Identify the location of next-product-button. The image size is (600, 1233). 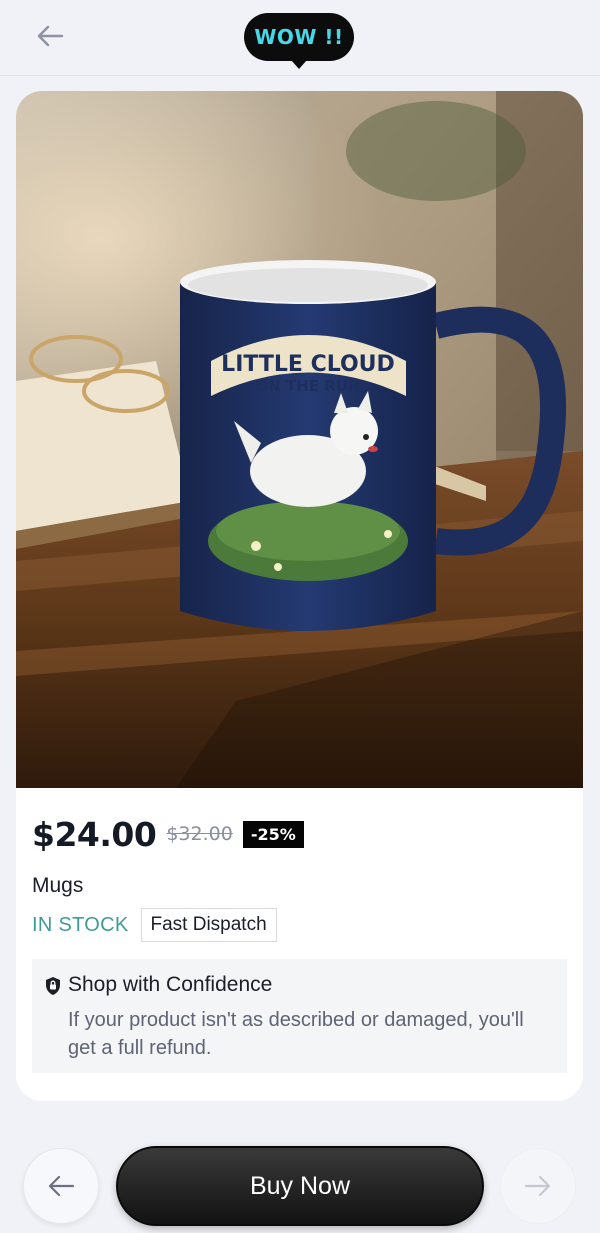
(538, 1186).